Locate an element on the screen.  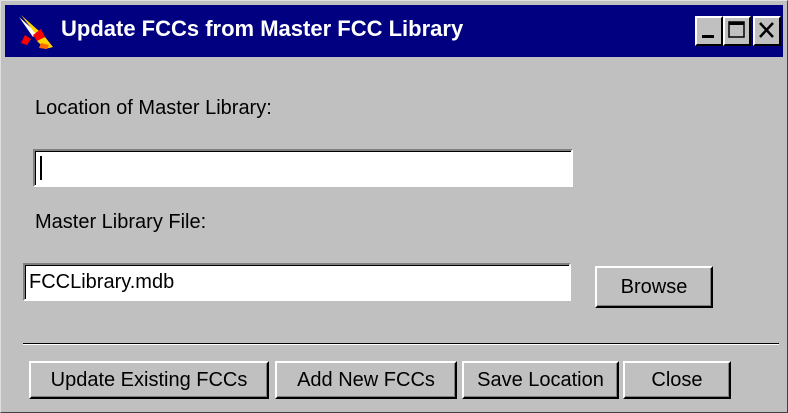
update-existing-button: Update Existing FCCs is located at coordinates (149, 380).